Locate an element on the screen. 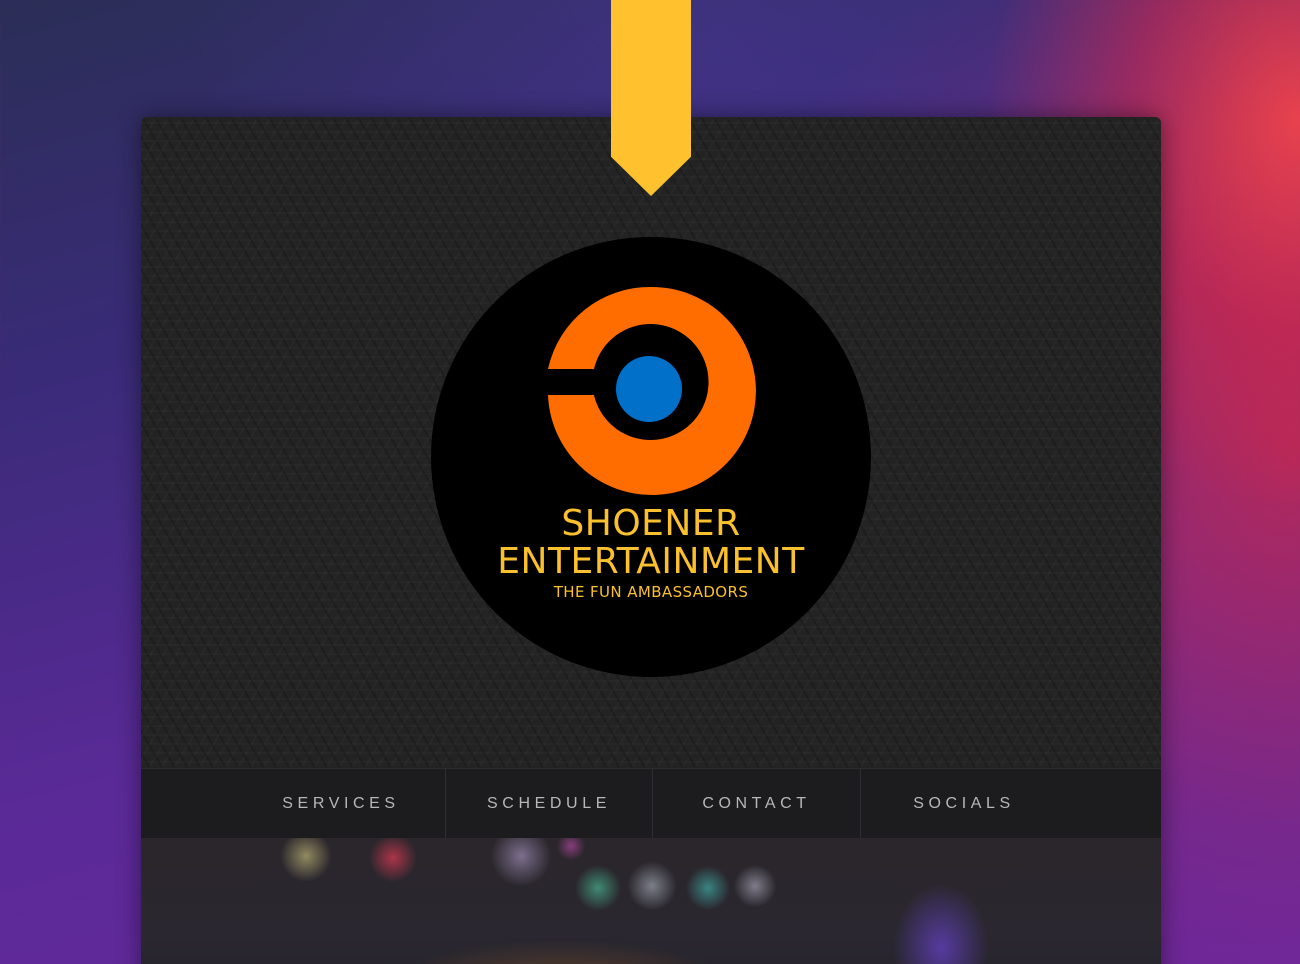 The height and width of the screenshot is (964, 1300). nav-item-label: SERVICES is located at coordinates (341, 803).